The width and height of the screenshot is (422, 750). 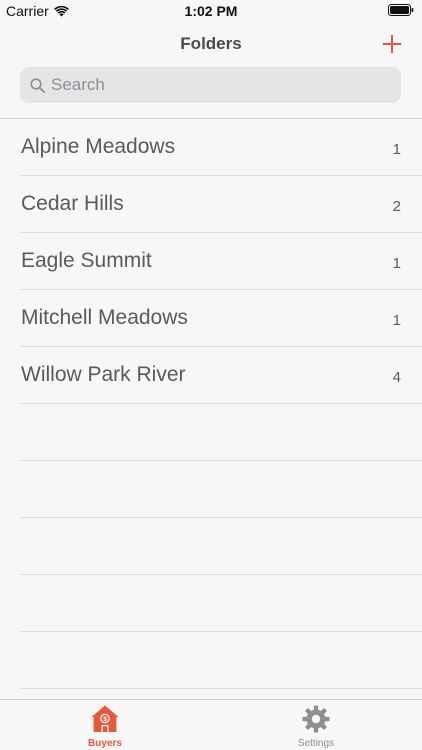 What do you see at coordinates (37, 85) in the screenshot?
I see `search-icon` at bounding box center [37, 85].